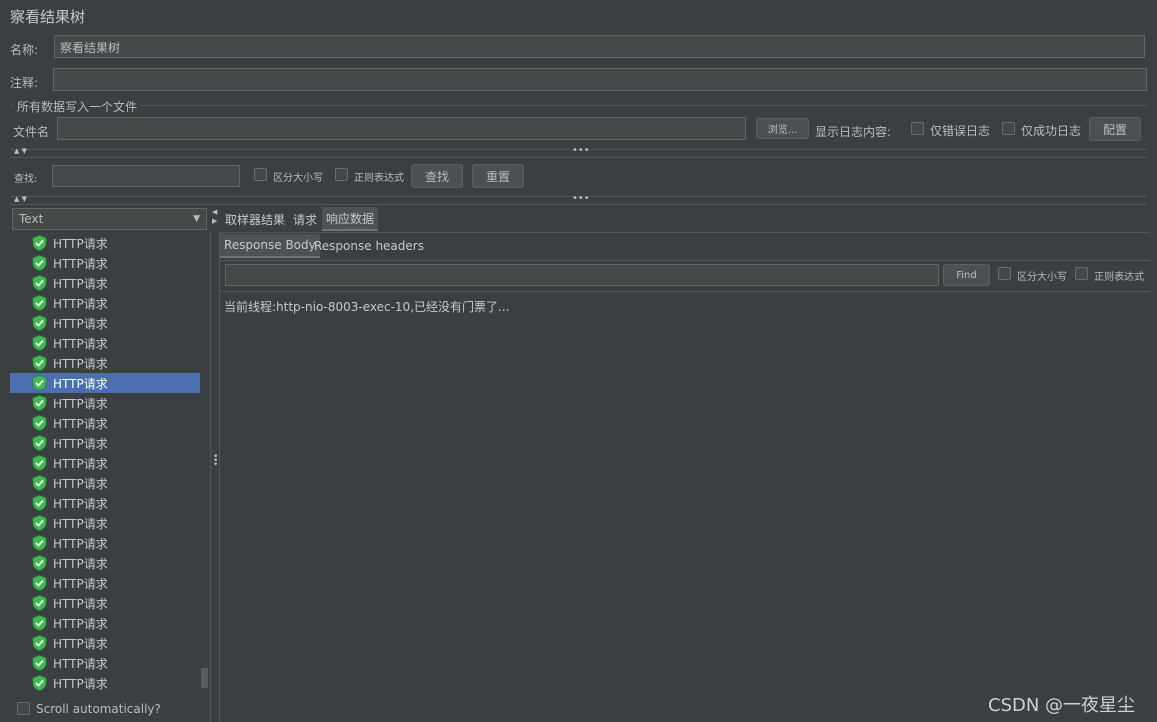 The image size is (1157, 722). I want to click on tab-request: 请求, so click(305, 219).